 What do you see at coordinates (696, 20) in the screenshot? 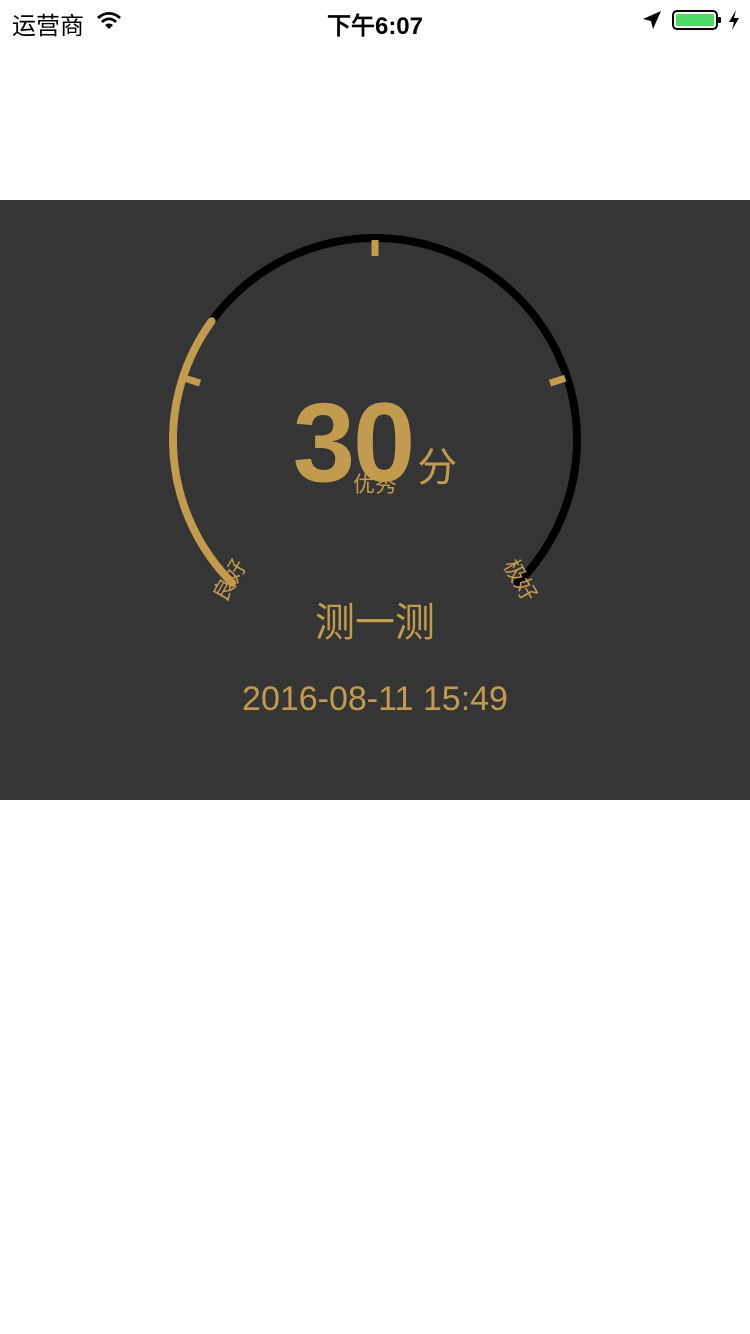
I see `battery-icon` at bounding box center [696, 20].